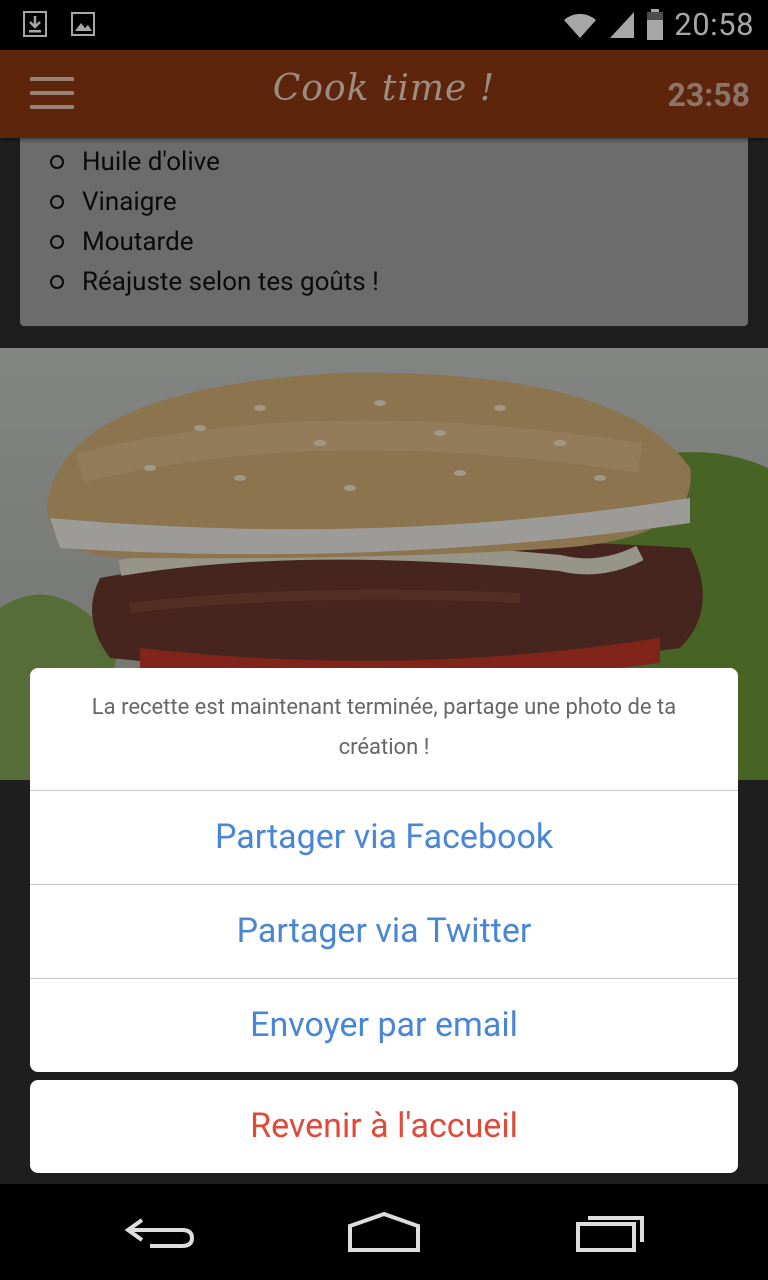 This screenshot has height=1280, width=768. I want to click on back-home-button: Revenir à l'accueil, so click(384, 1126).